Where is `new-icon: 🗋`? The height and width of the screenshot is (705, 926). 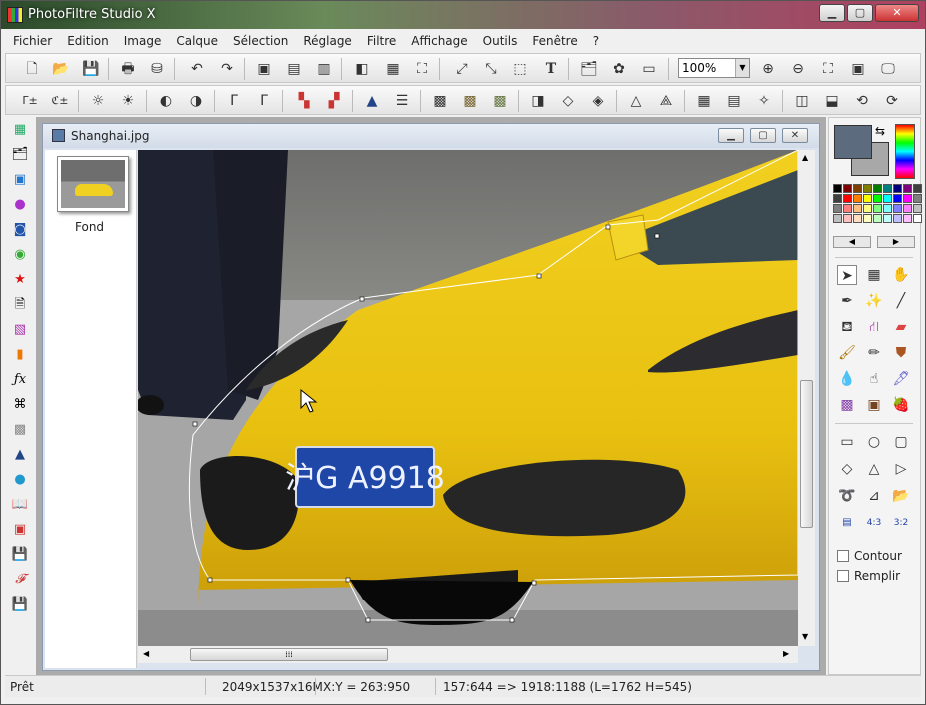 new-icon: 🗋 is located at coordinates (32, 69).